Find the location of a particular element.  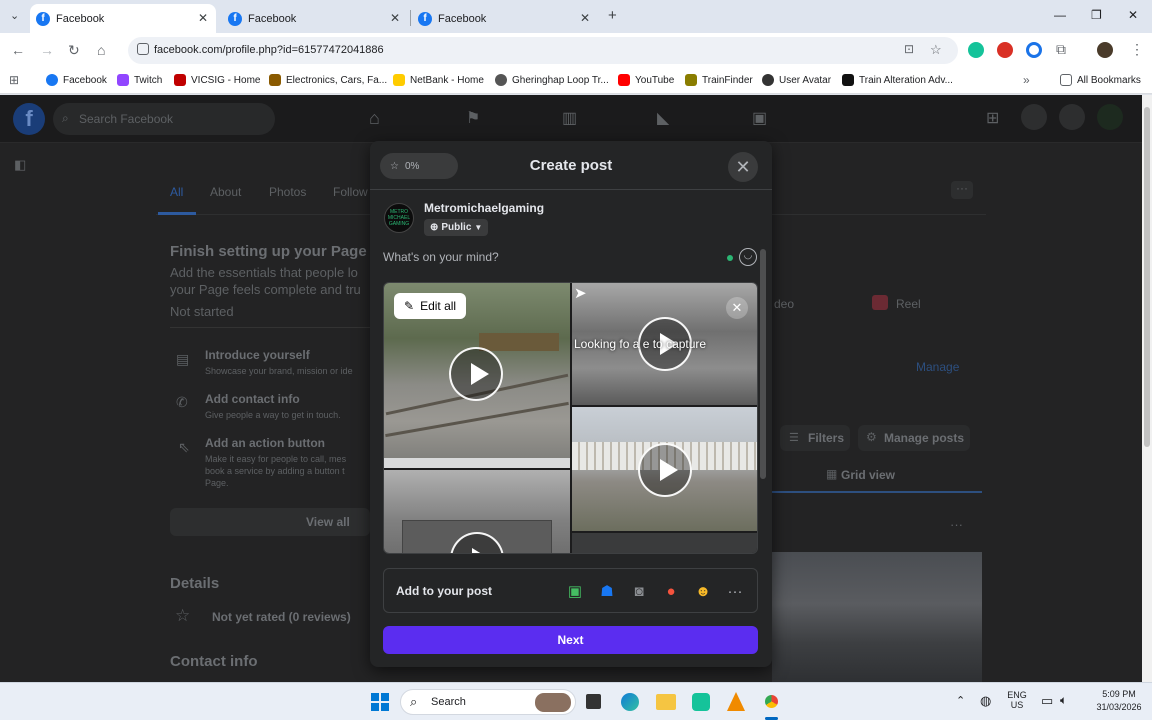

more-options-icon: ··· is located at coordinates (962, 190).